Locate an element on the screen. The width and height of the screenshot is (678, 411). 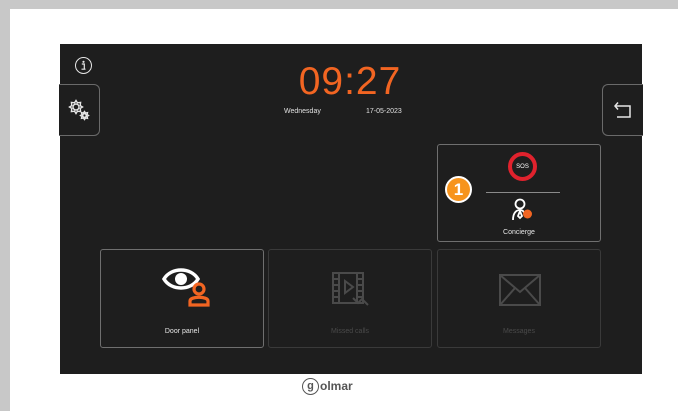
missed-calls-label: Missed calls is located at coordinates (350, 331).